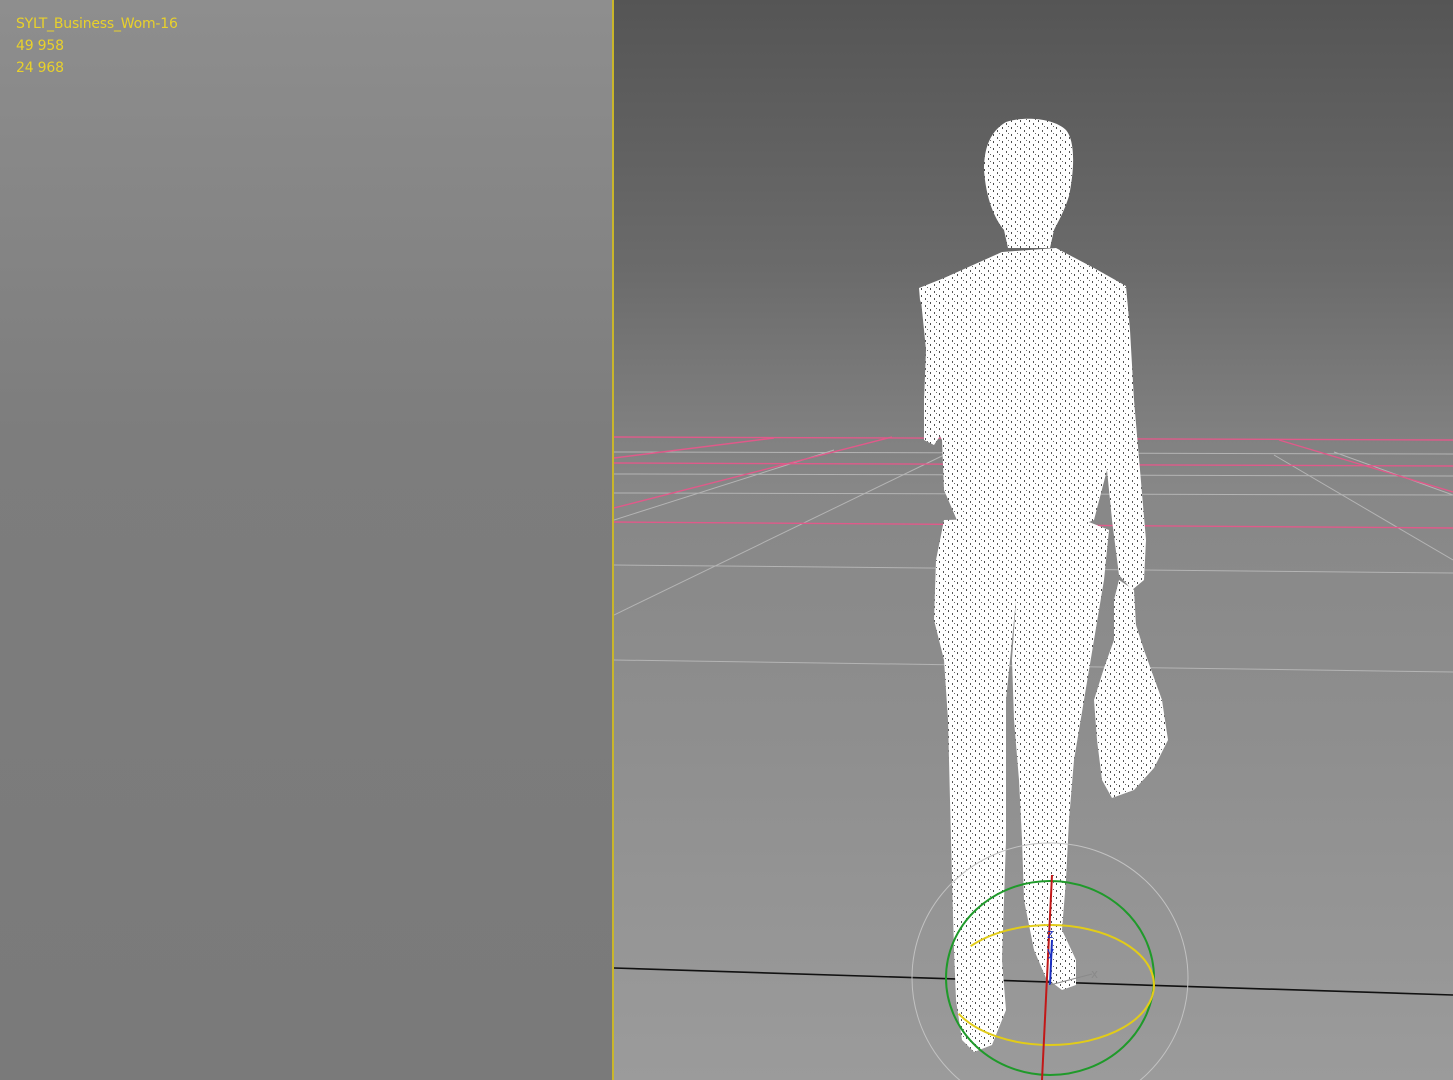  What do you see at coordinates (1050, 952) in the screenshot?
I see `axis-label-y: y` at bounding box center [1050, 952].